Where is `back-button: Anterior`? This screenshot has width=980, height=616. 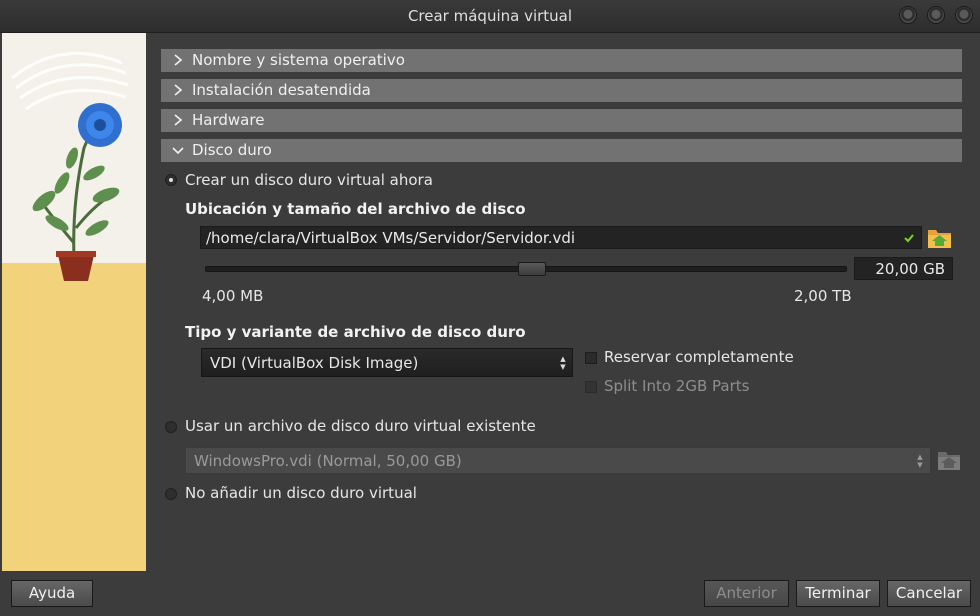
back-button: Anterior is located at coordinates (746, 593).